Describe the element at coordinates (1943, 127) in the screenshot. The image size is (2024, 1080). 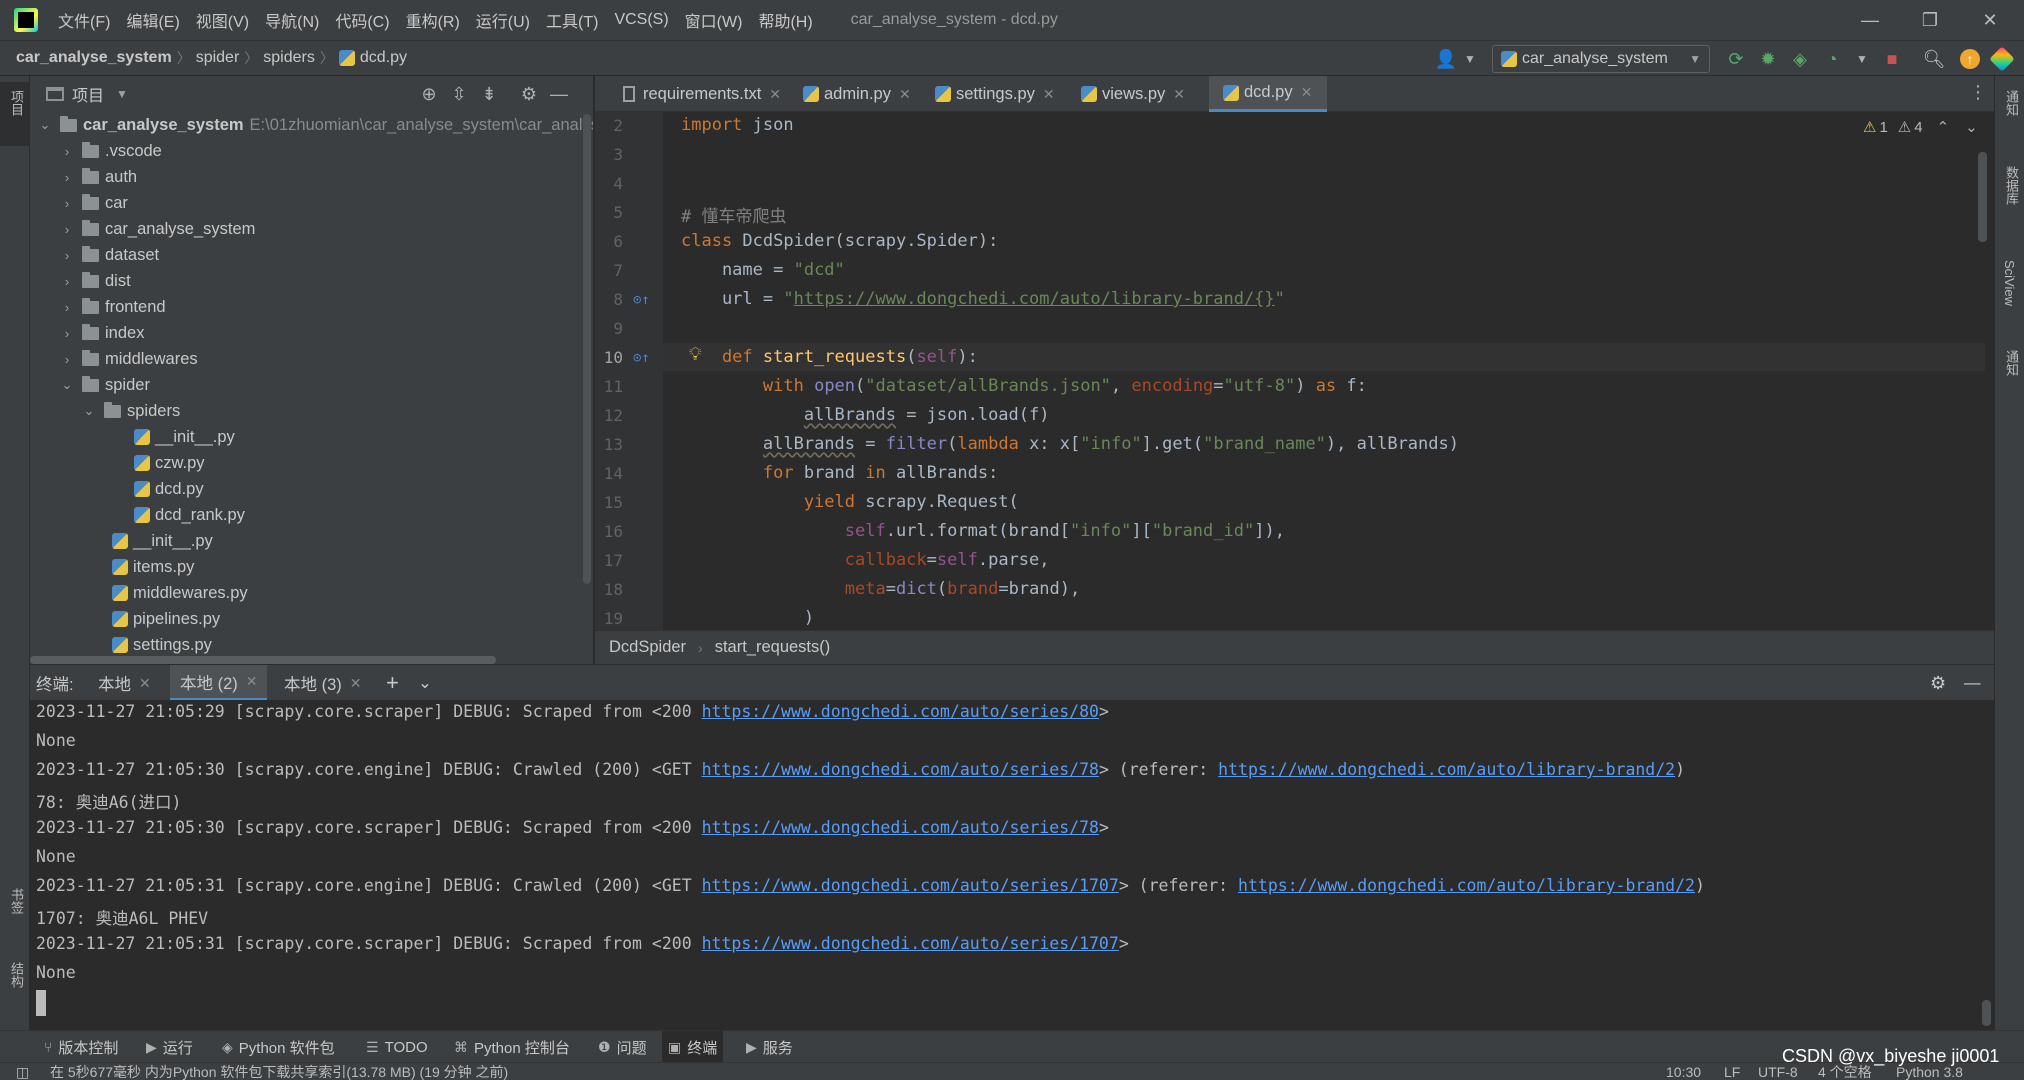
I see `chevron-up-icon: ⌃` at that location.